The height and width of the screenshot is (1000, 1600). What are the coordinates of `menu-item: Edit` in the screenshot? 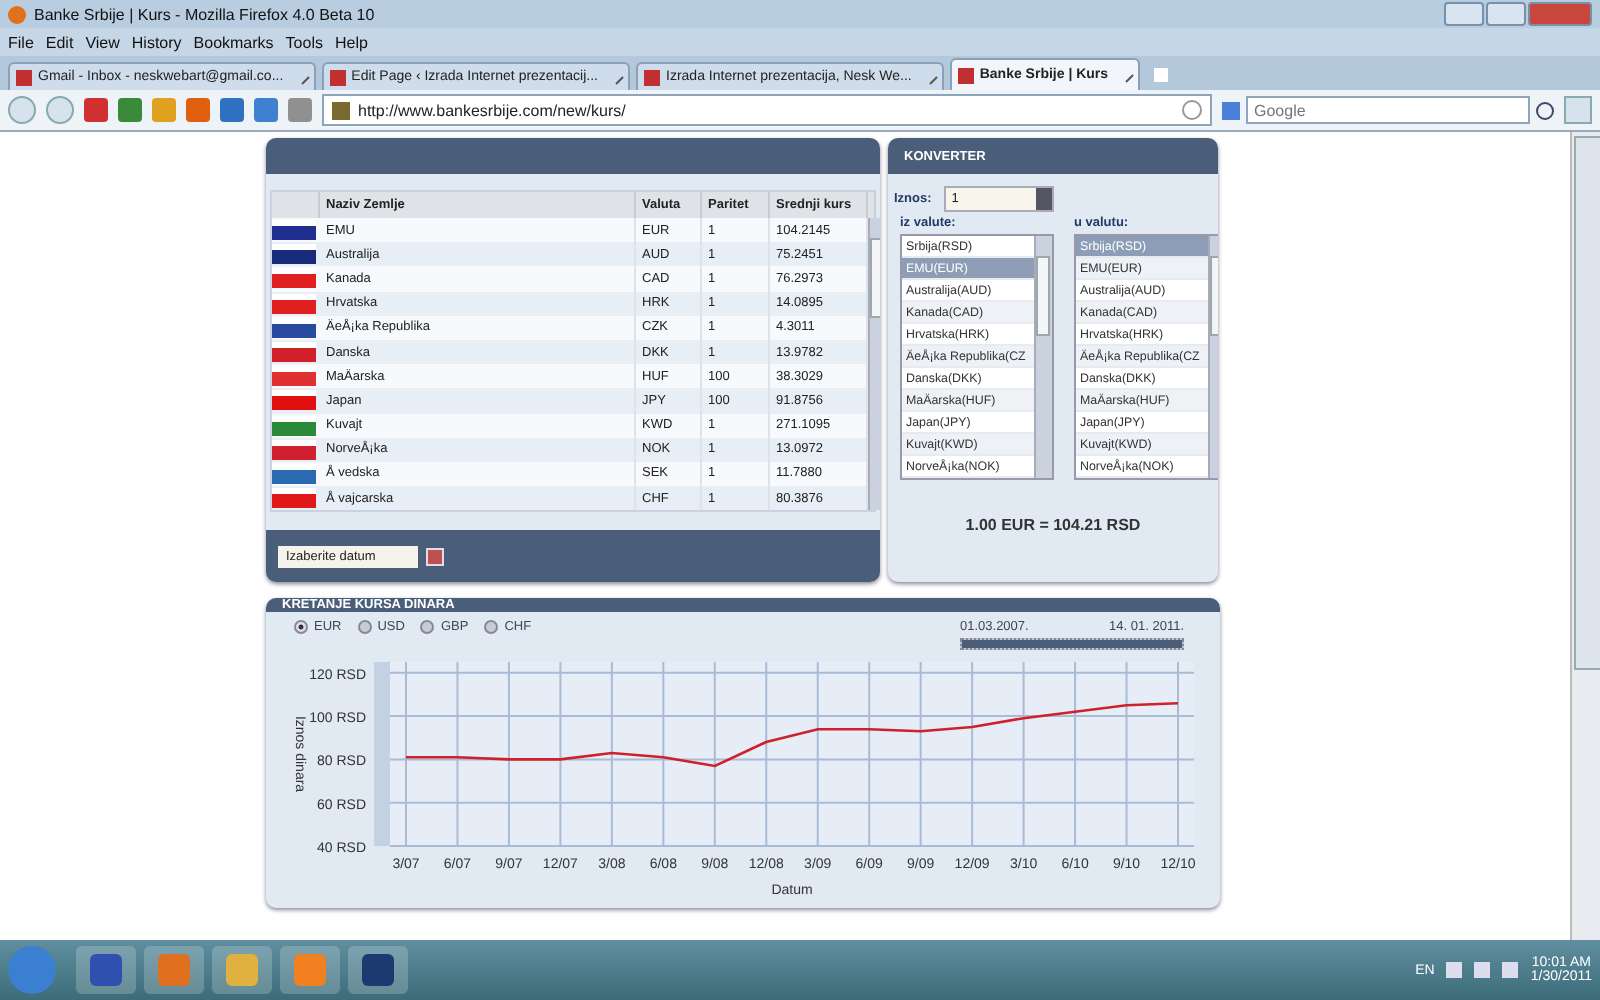 It's located at (59, 42).